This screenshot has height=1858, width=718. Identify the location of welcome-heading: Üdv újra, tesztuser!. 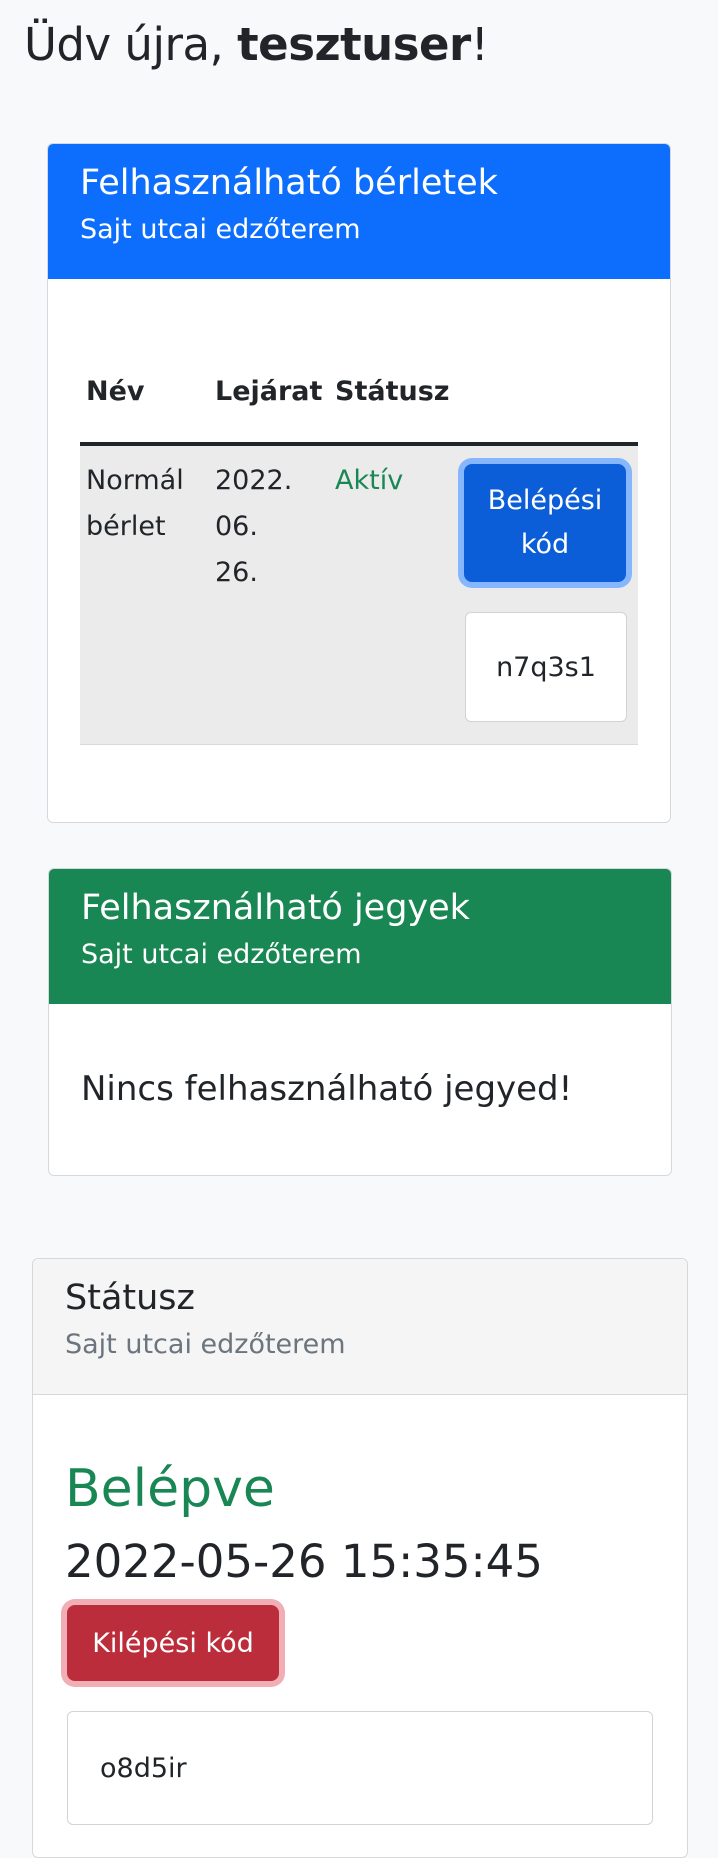
(256, 44).